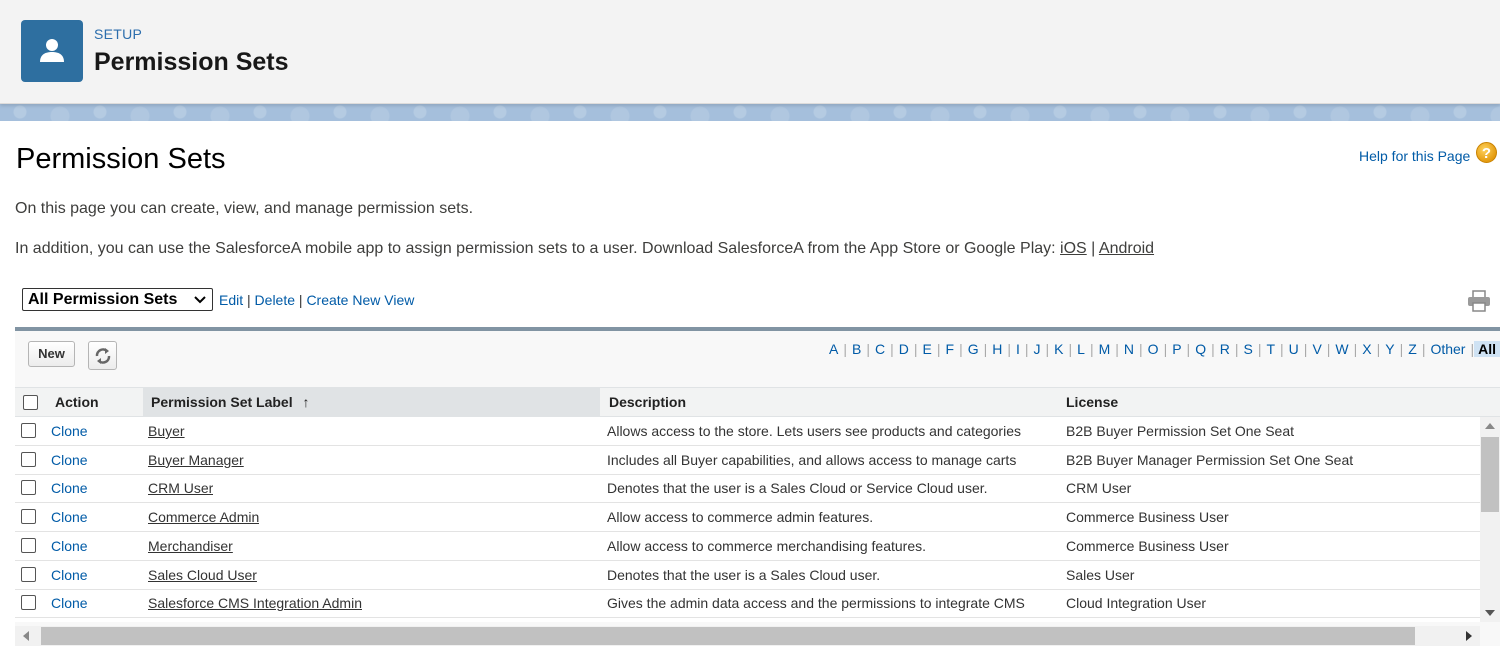  Describe the element at coordinates (1486, 152) in the screenshot. I see `help-icon: ?` at that location.